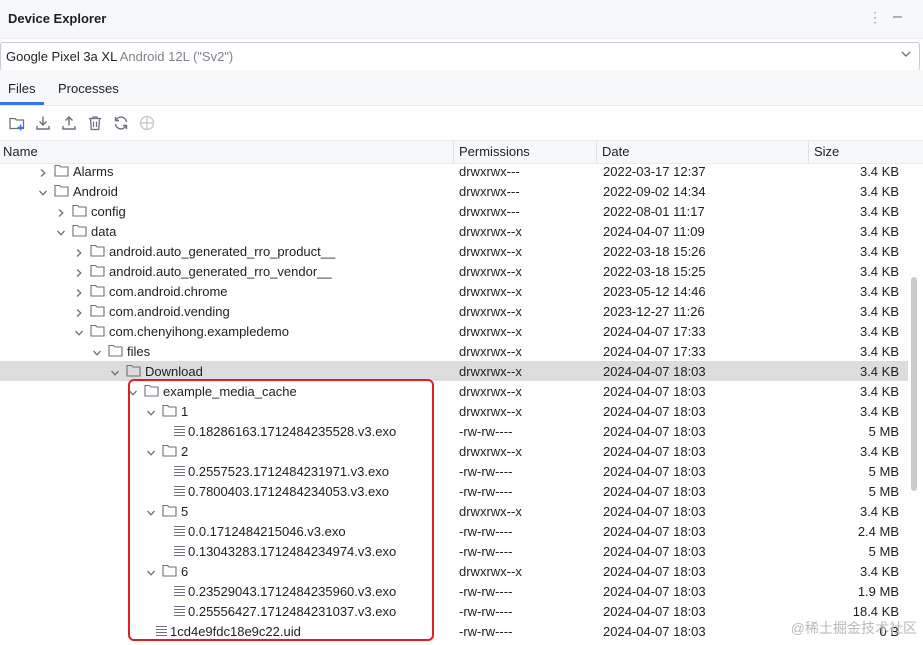  What do you see at coordinates (654, 291) in the screenshot?
I see `date-cell: 2023-05-12 14:46` at bounding box center [654, 291].